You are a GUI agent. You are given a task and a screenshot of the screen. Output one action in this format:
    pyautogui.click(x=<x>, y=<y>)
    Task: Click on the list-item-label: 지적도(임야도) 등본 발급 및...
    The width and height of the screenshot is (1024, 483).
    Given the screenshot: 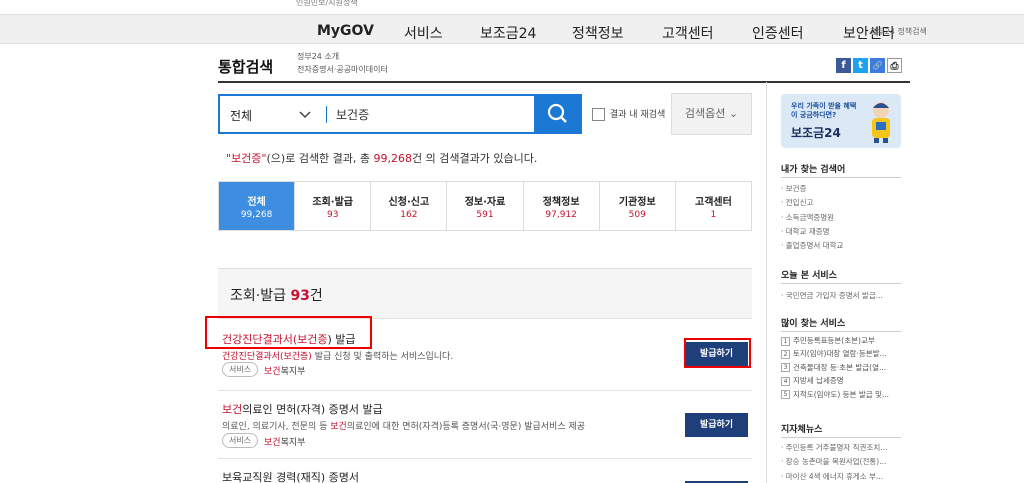 What is the action you would take?
    pyautogui.click(x=841, y=394)
    